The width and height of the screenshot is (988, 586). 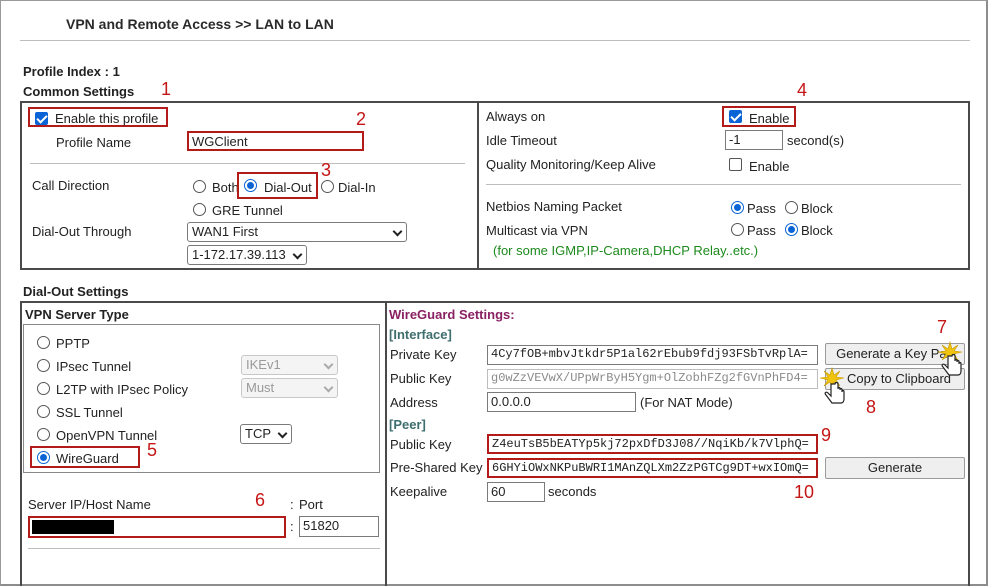 What do you see at coordinates (339, 526) in the screenshot?
I see `port-input: 51820` at bounding box center [339, 526].